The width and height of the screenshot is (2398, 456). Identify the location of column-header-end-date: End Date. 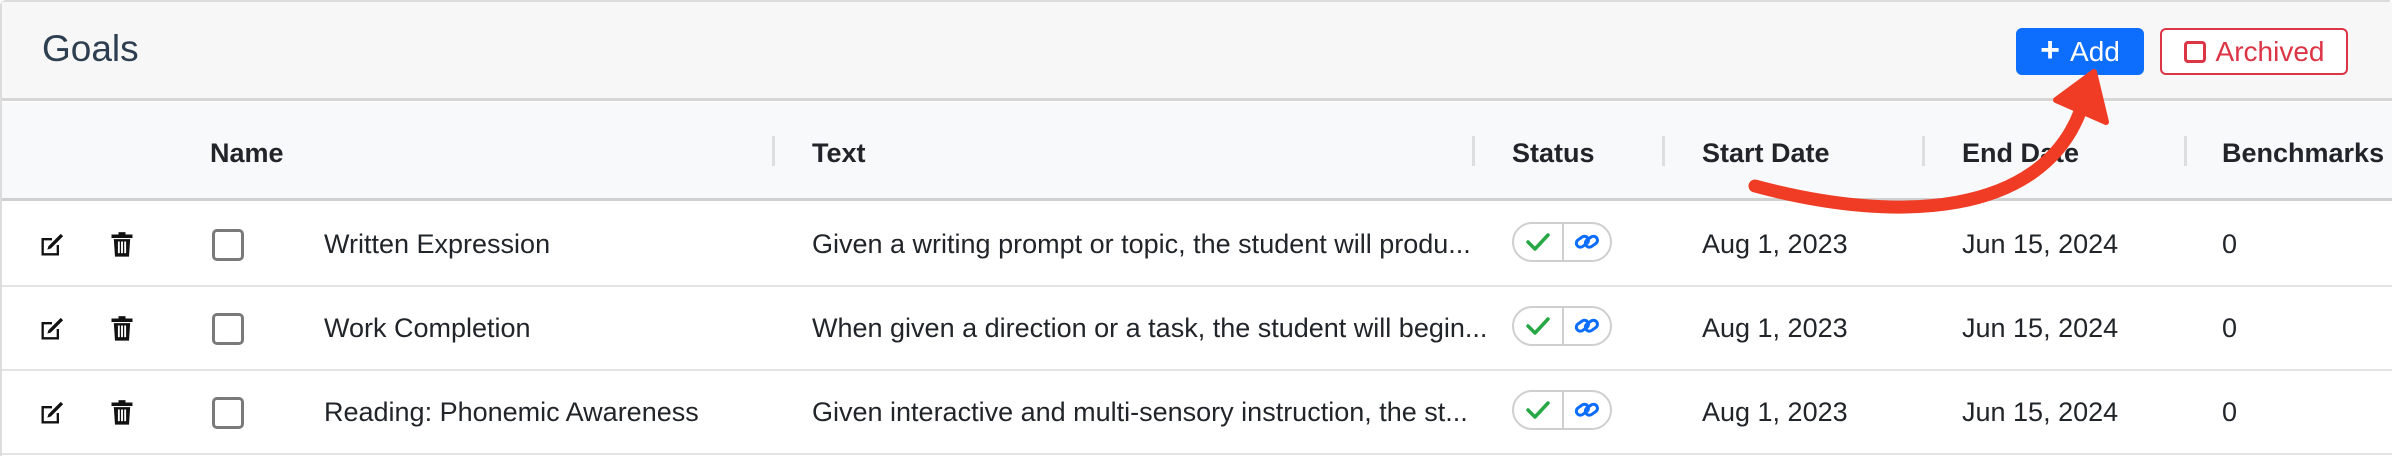
(2020, 153).